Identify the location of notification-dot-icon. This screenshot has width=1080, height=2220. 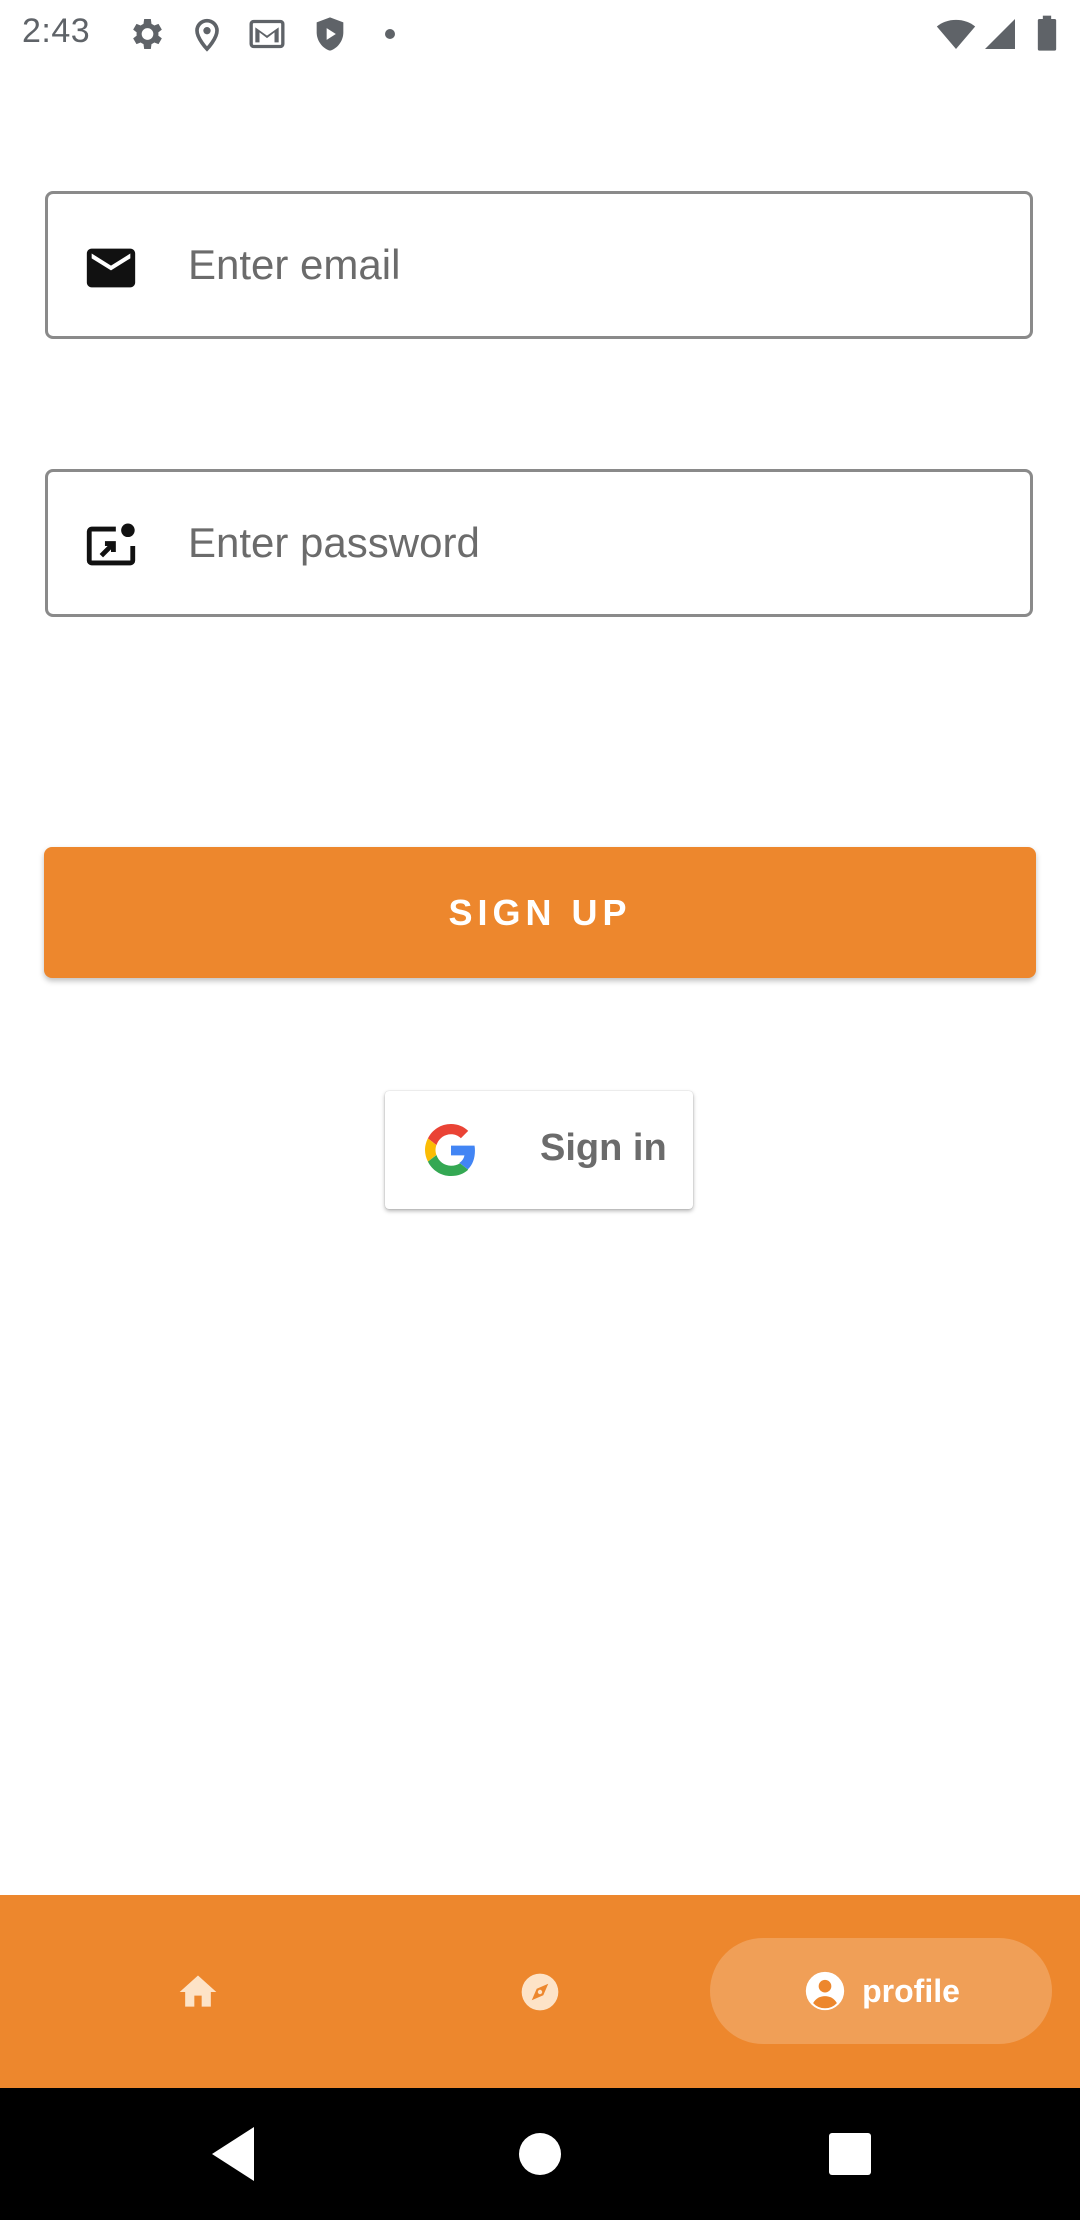
(390, 34).